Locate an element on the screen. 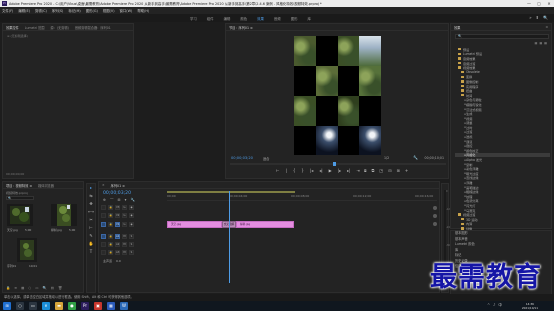 The image size is (554, 311). go-to-end-icon: ⇥ is located at coordinates (357, 170).